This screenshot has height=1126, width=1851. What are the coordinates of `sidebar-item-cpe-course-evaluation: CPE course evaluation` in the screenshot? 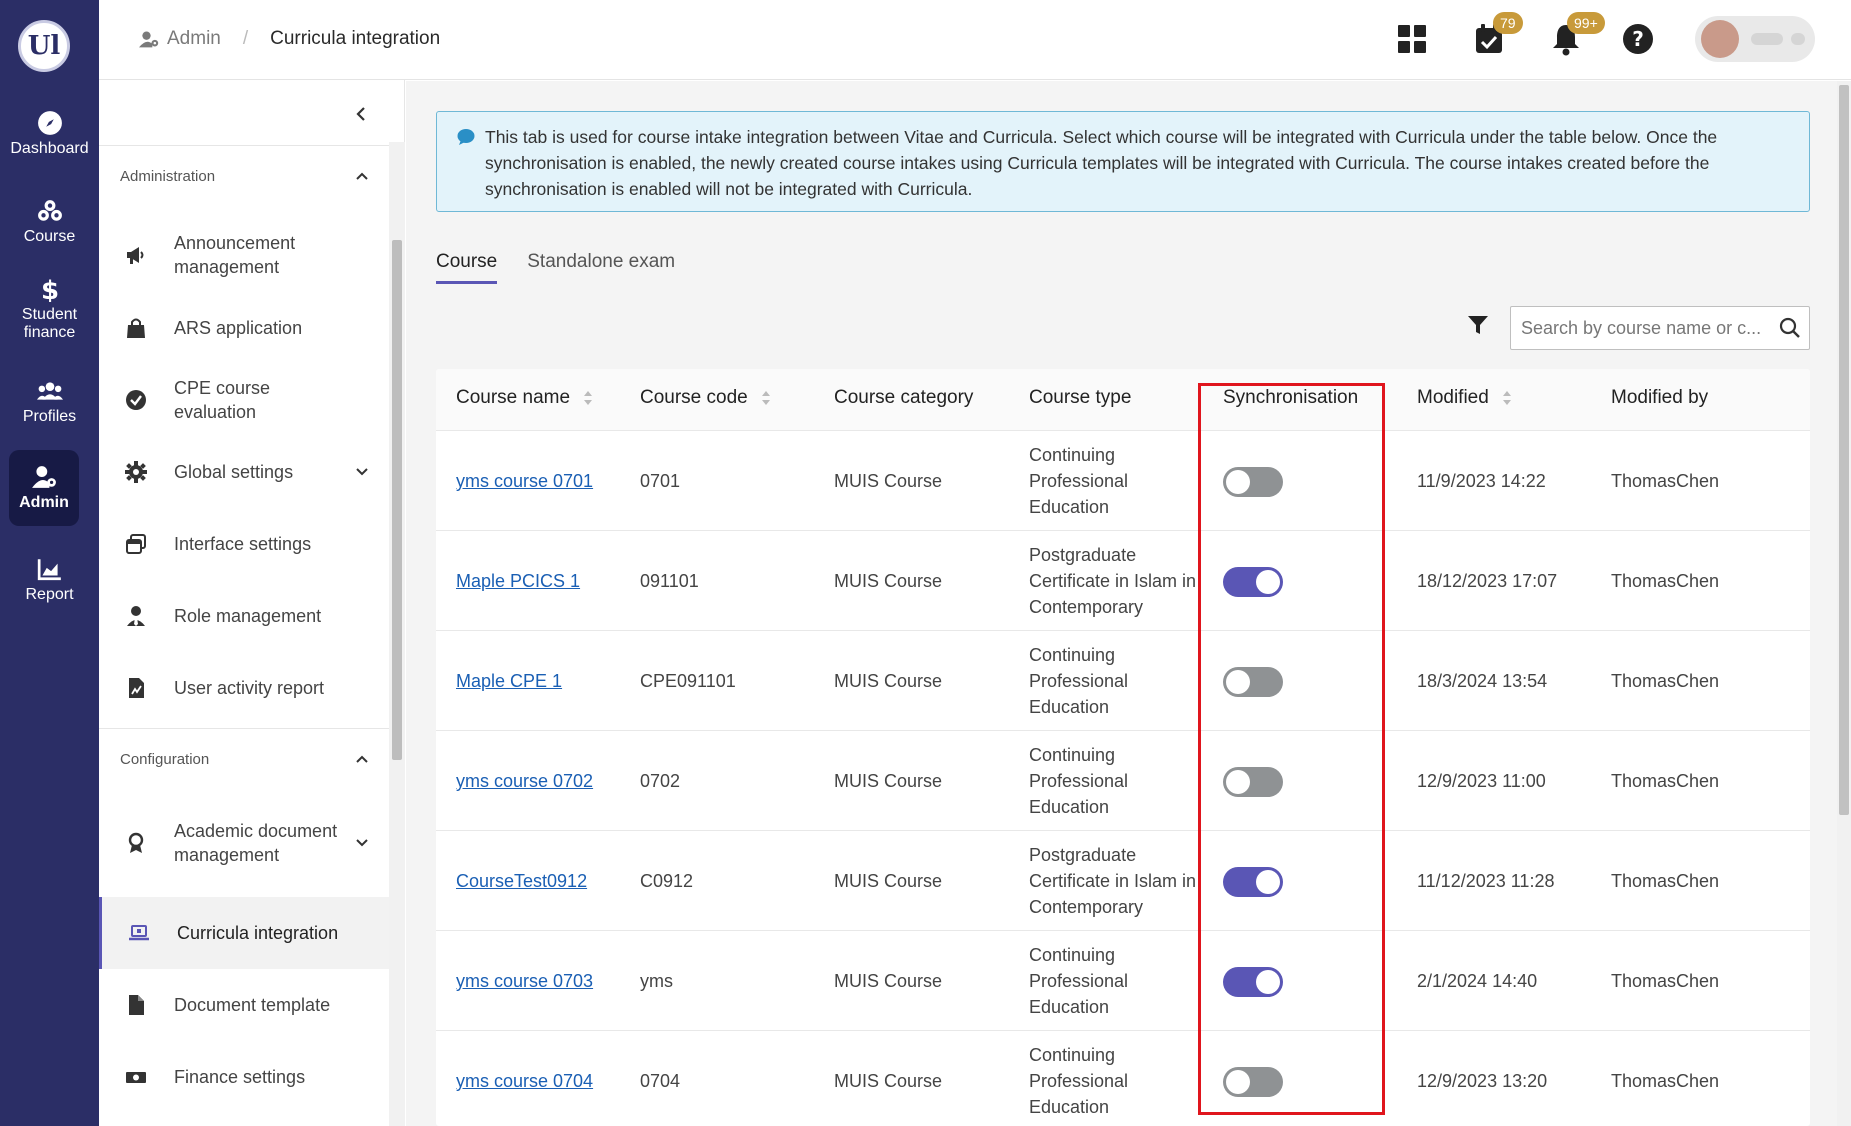 It's located at (244, 400).